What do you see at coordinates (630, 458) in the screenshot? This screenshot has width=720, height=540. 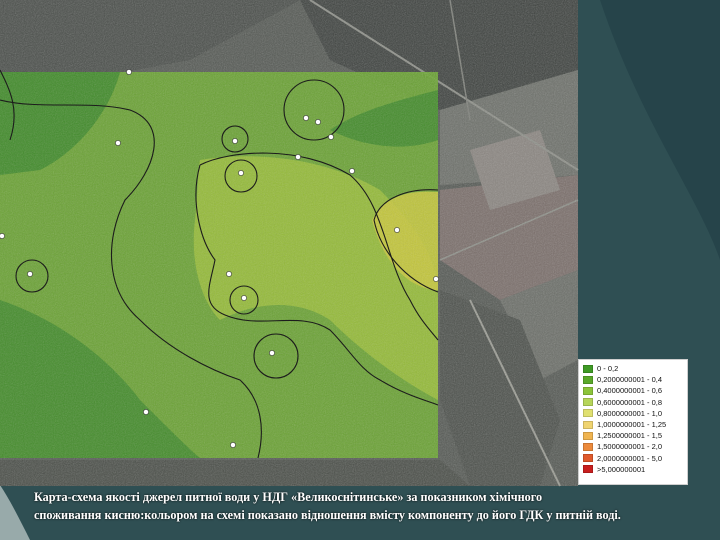 I see `legend-label: 2,0000000001 - 5,0` at bounding box center [630, 458].